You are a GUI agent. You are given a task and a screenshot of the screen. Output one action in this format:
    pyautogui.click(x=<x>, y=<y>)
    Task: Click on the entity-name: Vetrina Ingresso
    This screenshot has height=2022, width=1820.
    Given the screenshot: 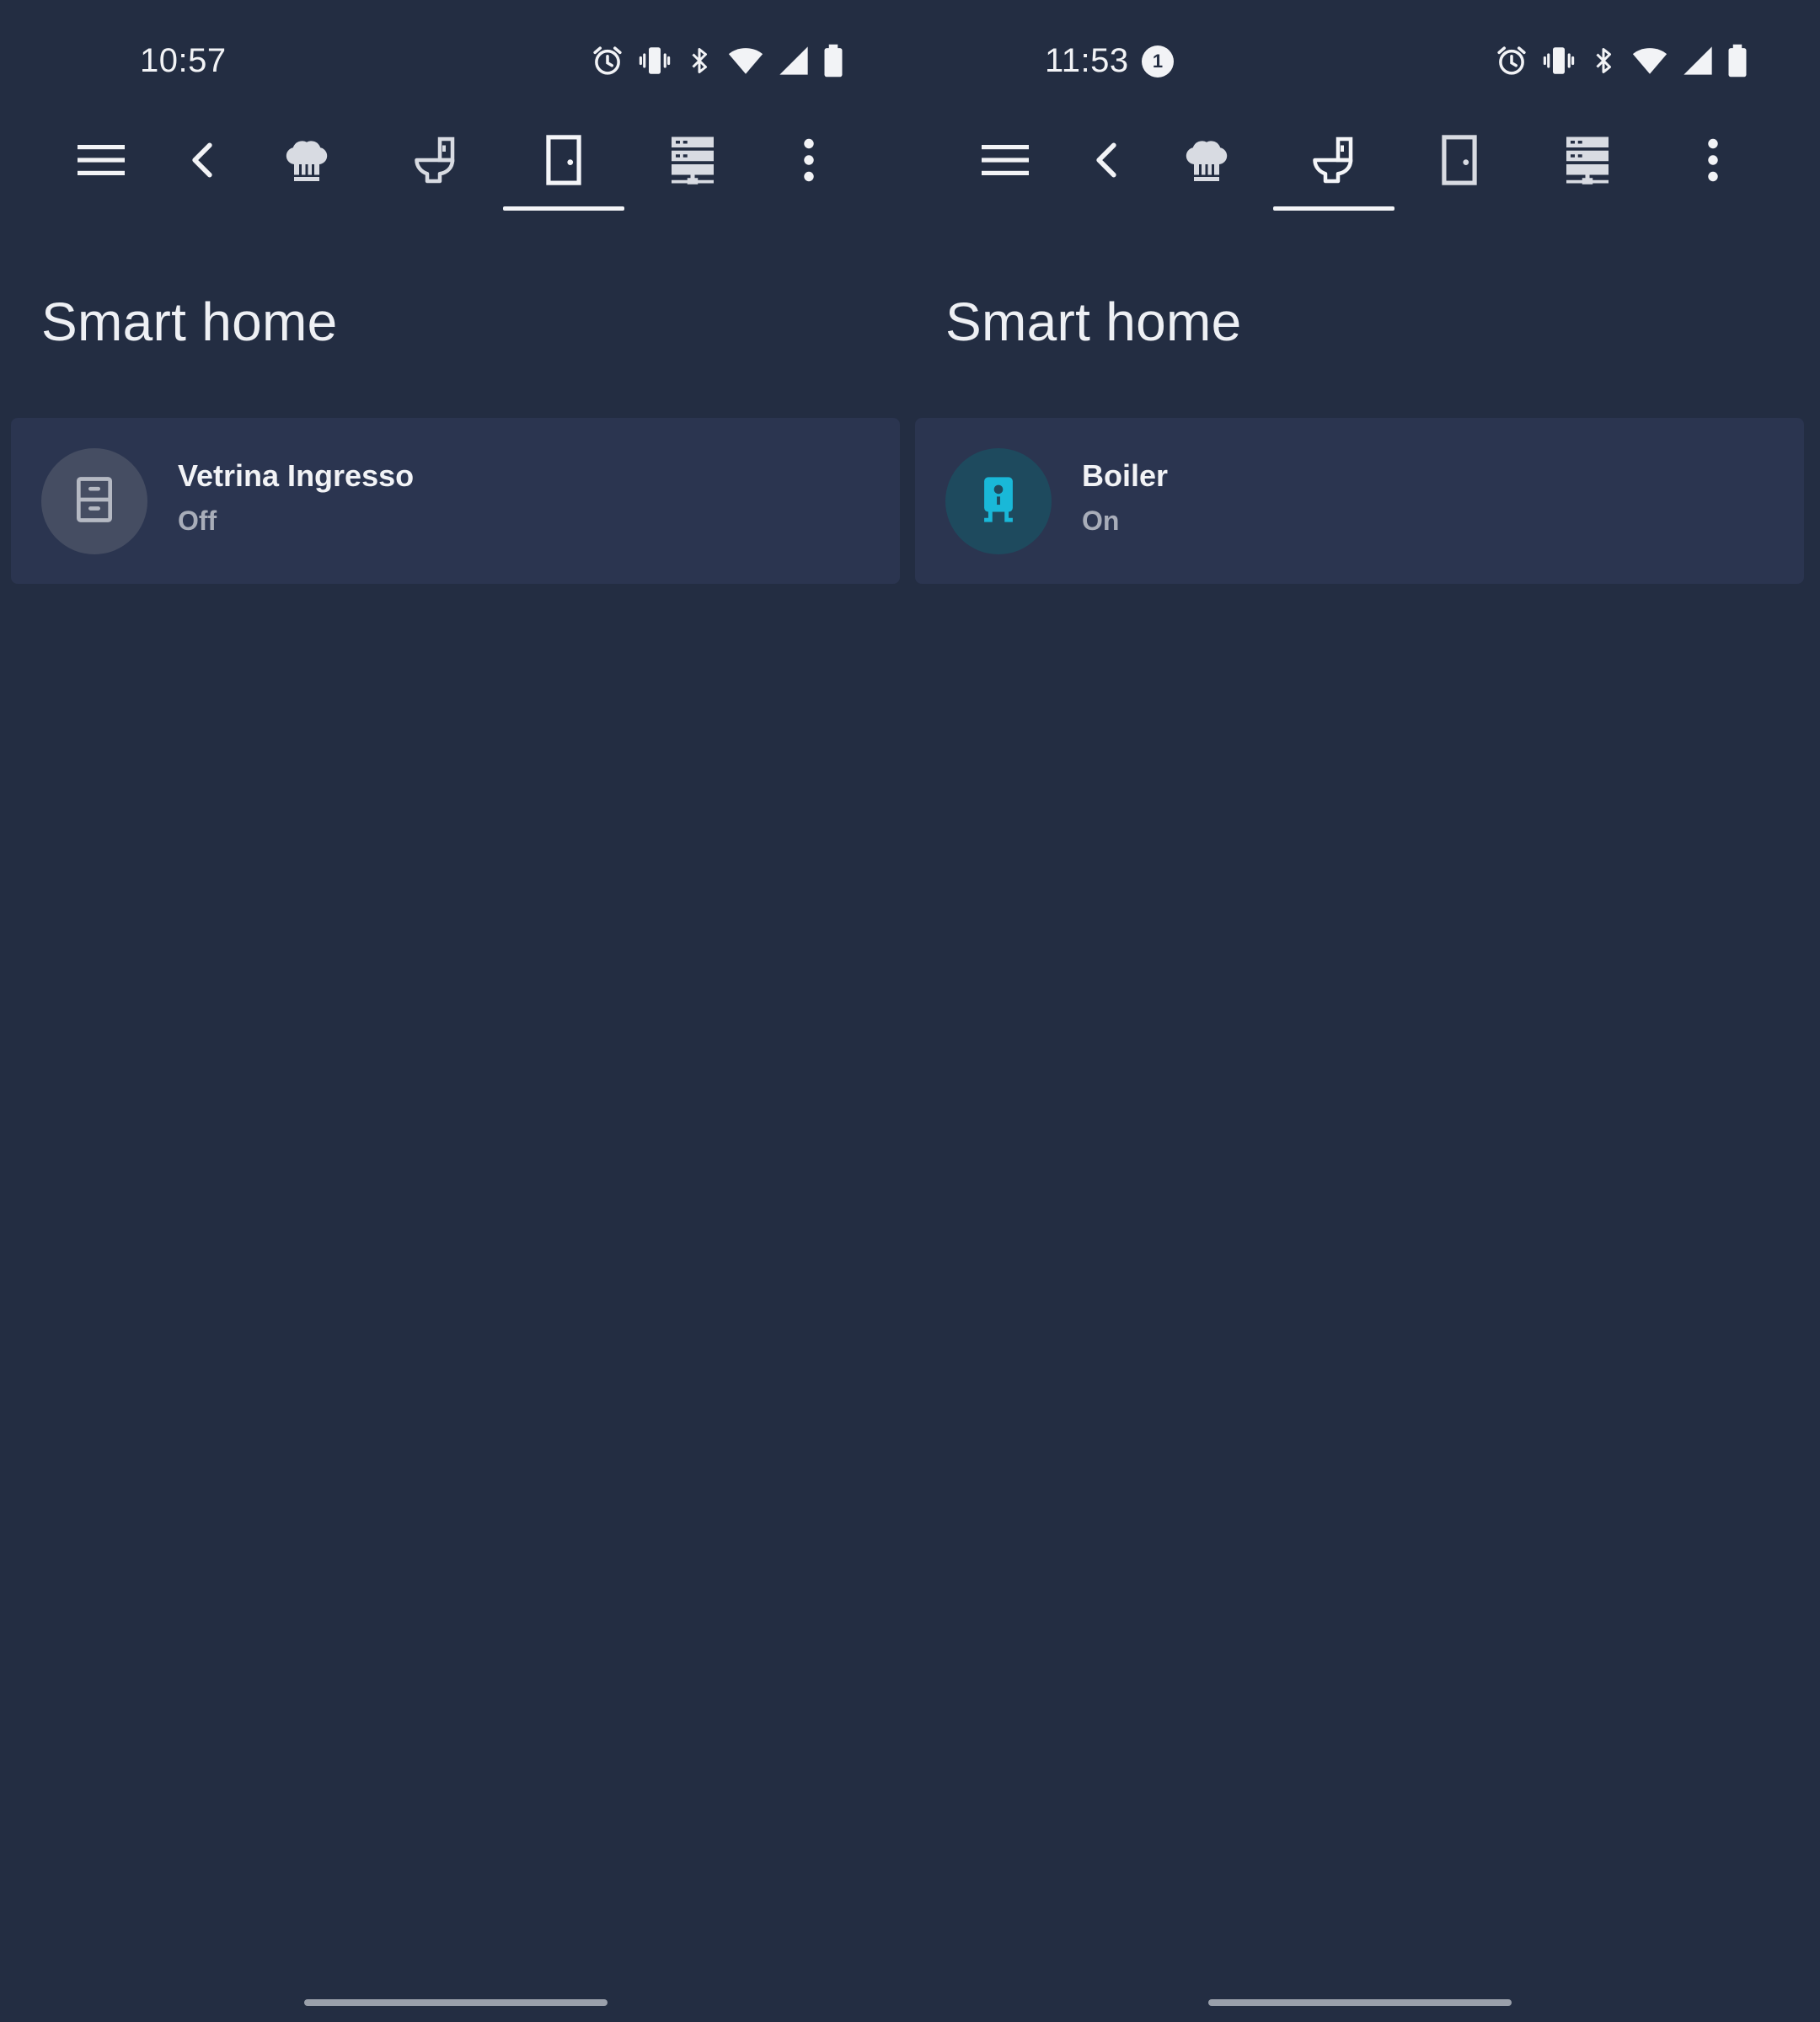 What is the action you would take?
    pyautogui.click(x=296, y=475)
    